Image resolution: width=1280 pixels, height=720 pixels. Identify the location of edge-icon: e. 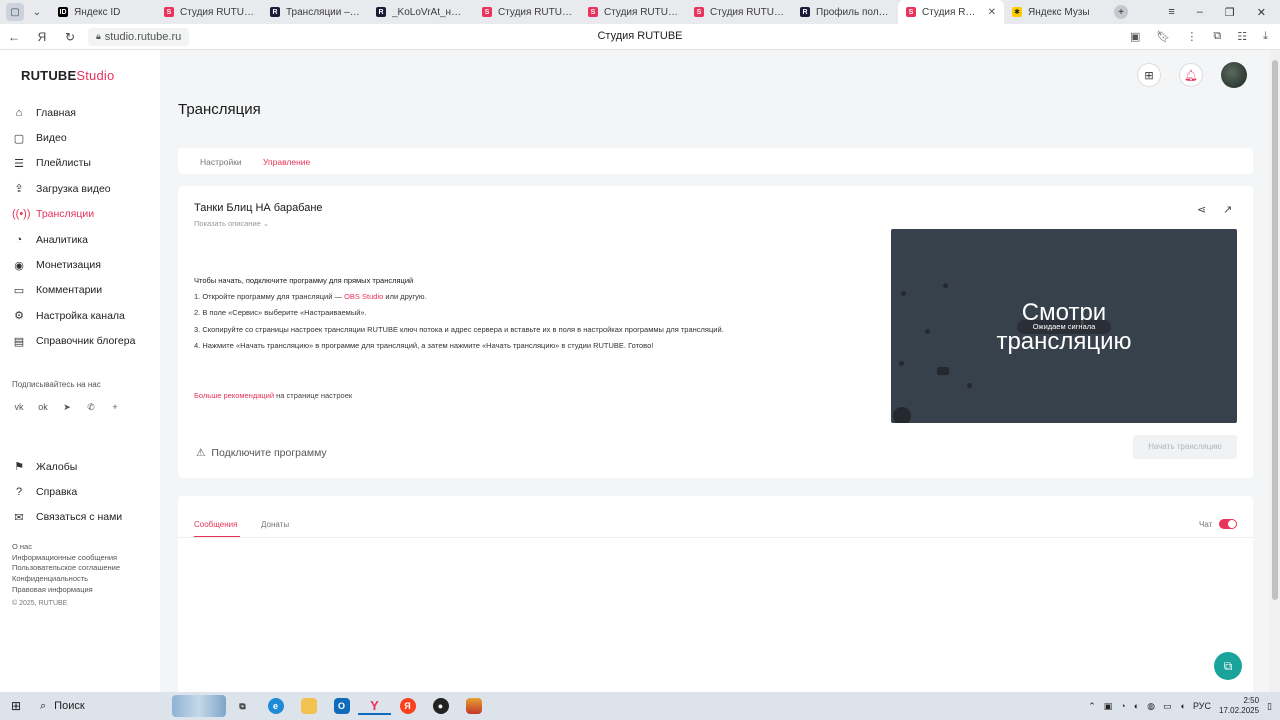
(275, 706).